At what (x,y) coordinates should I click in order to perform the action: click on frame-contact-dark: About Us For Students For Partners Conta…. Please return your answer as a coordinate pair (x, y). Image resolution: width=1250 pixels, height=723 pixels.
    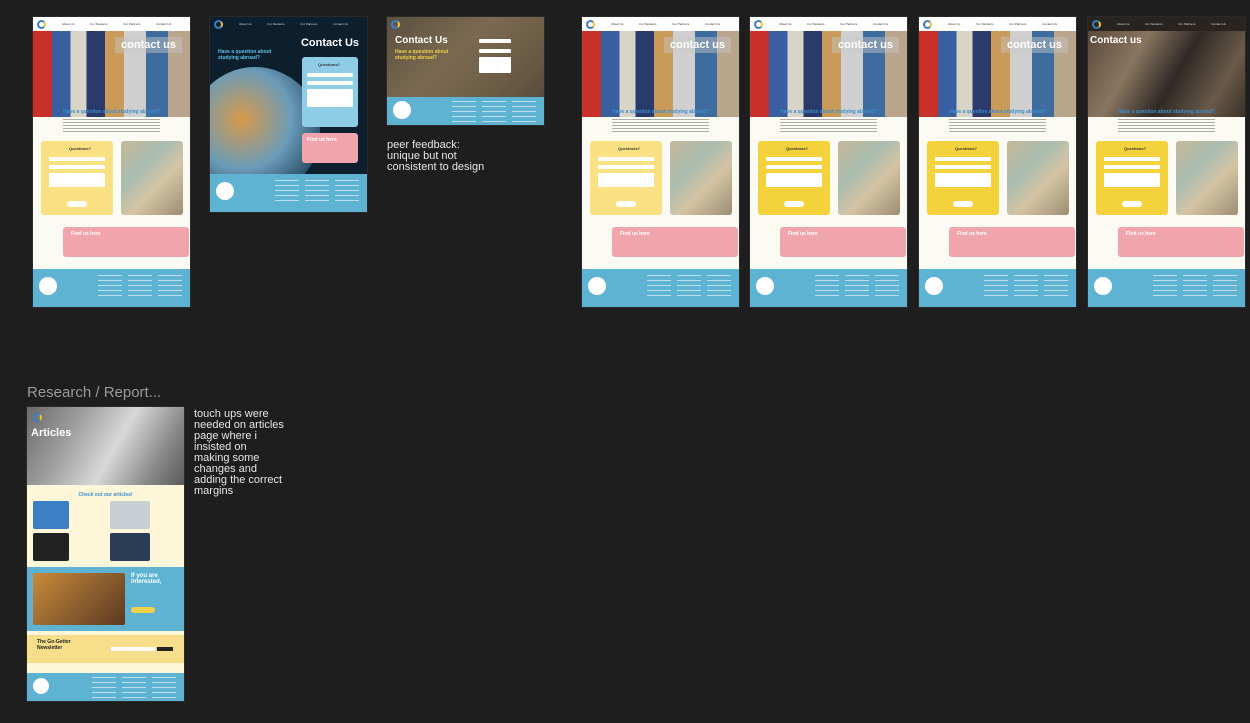
    Looking at the image, I should click on (288, 114).